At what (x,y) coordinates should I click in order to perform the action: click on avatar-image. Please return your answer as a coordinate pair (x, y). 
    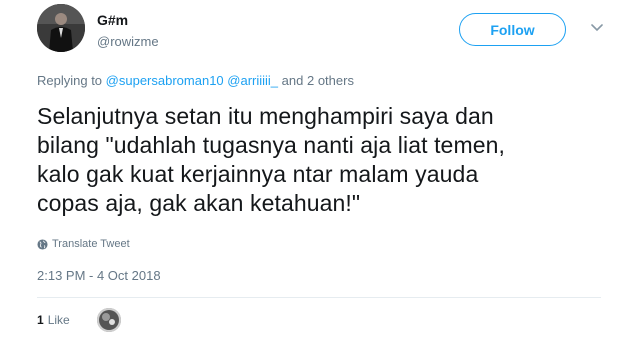
    Looking at the image, I should click on (61, 28).